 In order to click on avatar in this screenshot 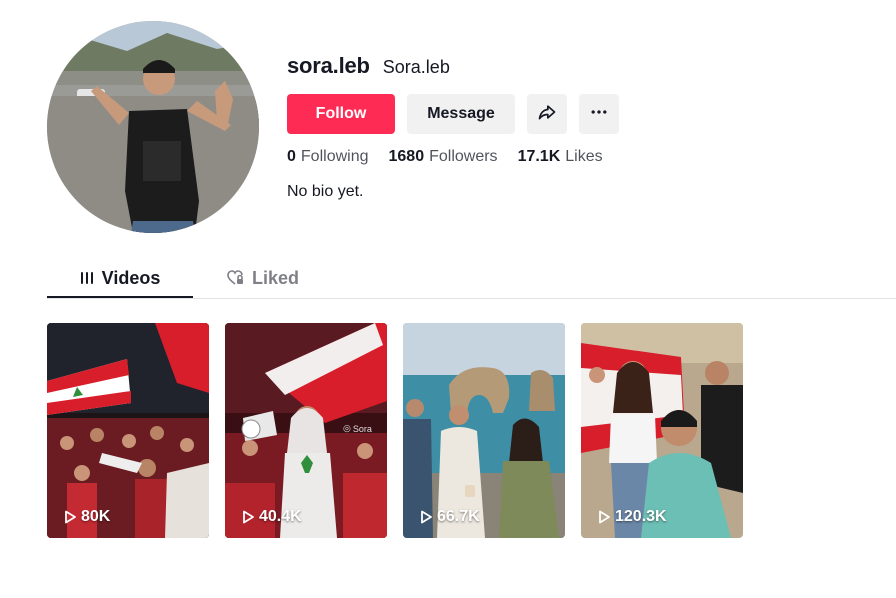, I will do `click(153, 127)`.